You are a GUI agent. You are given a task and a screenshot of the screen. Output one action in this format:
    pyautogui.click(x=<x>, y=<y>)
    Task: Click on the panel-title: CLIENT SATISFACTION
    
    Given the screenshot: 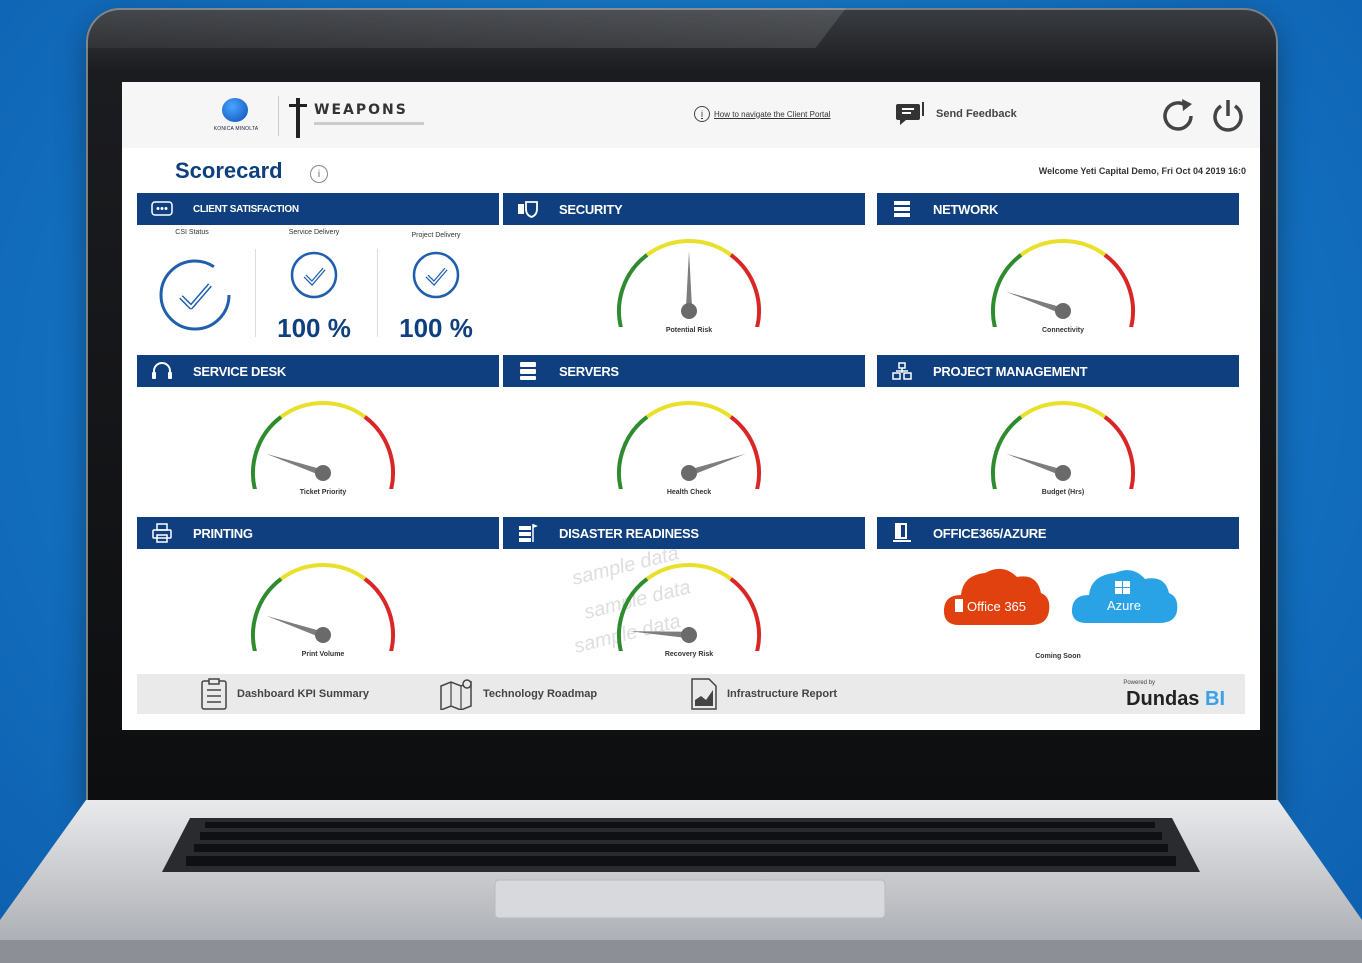 What is the action you would take?
    pyautogui.click(x=246, y=209)
    